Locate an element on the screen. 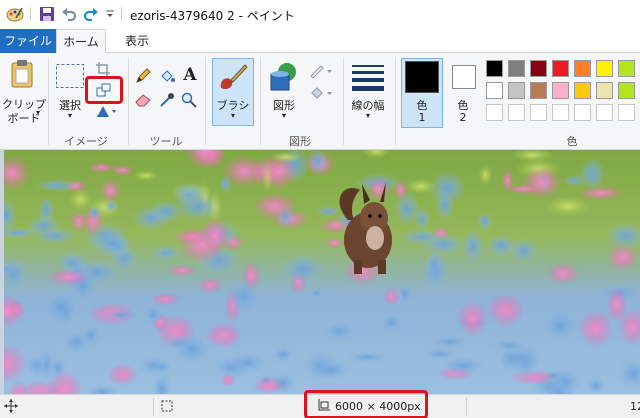  tools-group-label: ツール is located at coordinates (166, 141).